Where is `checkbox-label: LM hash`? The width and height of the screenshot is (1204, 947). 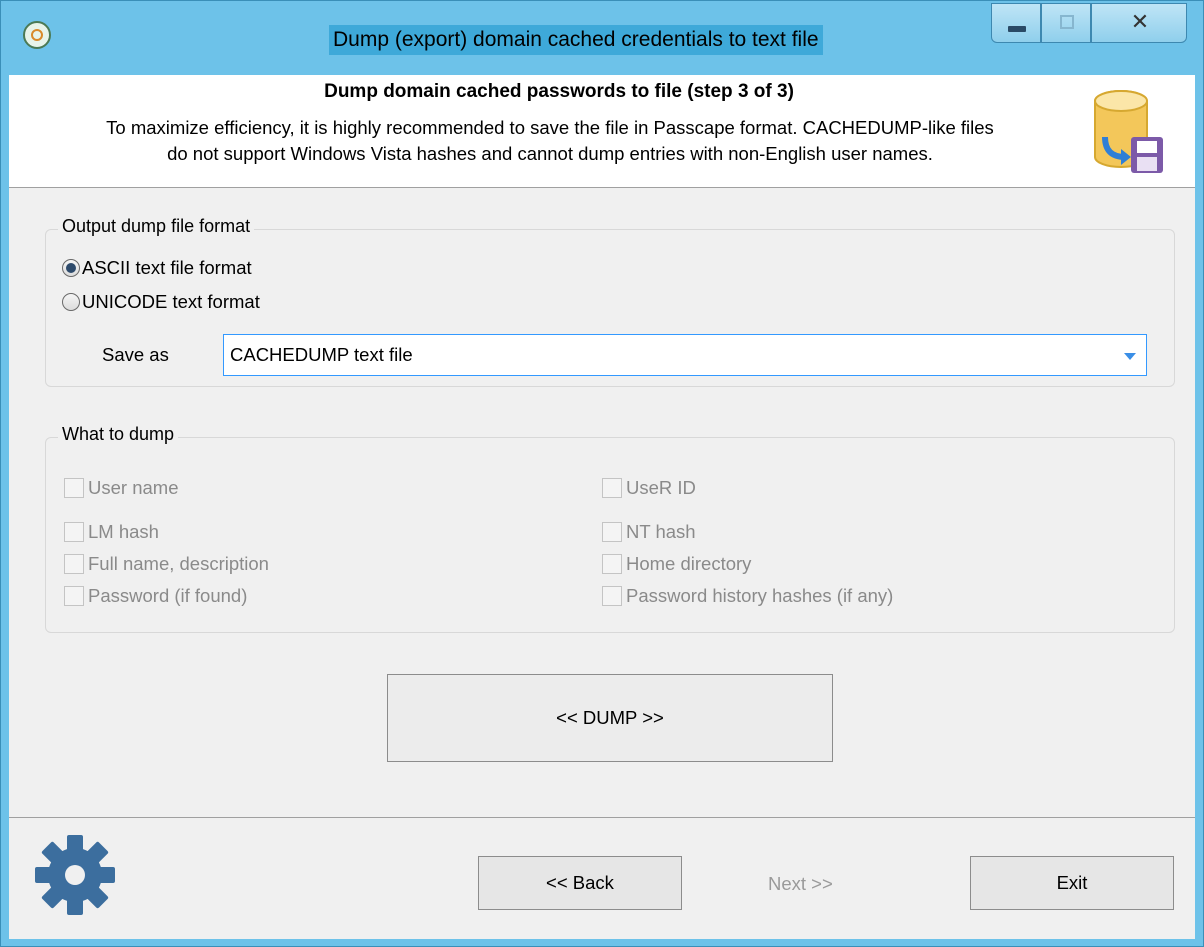 checkbox-label: LM hash is located at coordinates (123, 531).